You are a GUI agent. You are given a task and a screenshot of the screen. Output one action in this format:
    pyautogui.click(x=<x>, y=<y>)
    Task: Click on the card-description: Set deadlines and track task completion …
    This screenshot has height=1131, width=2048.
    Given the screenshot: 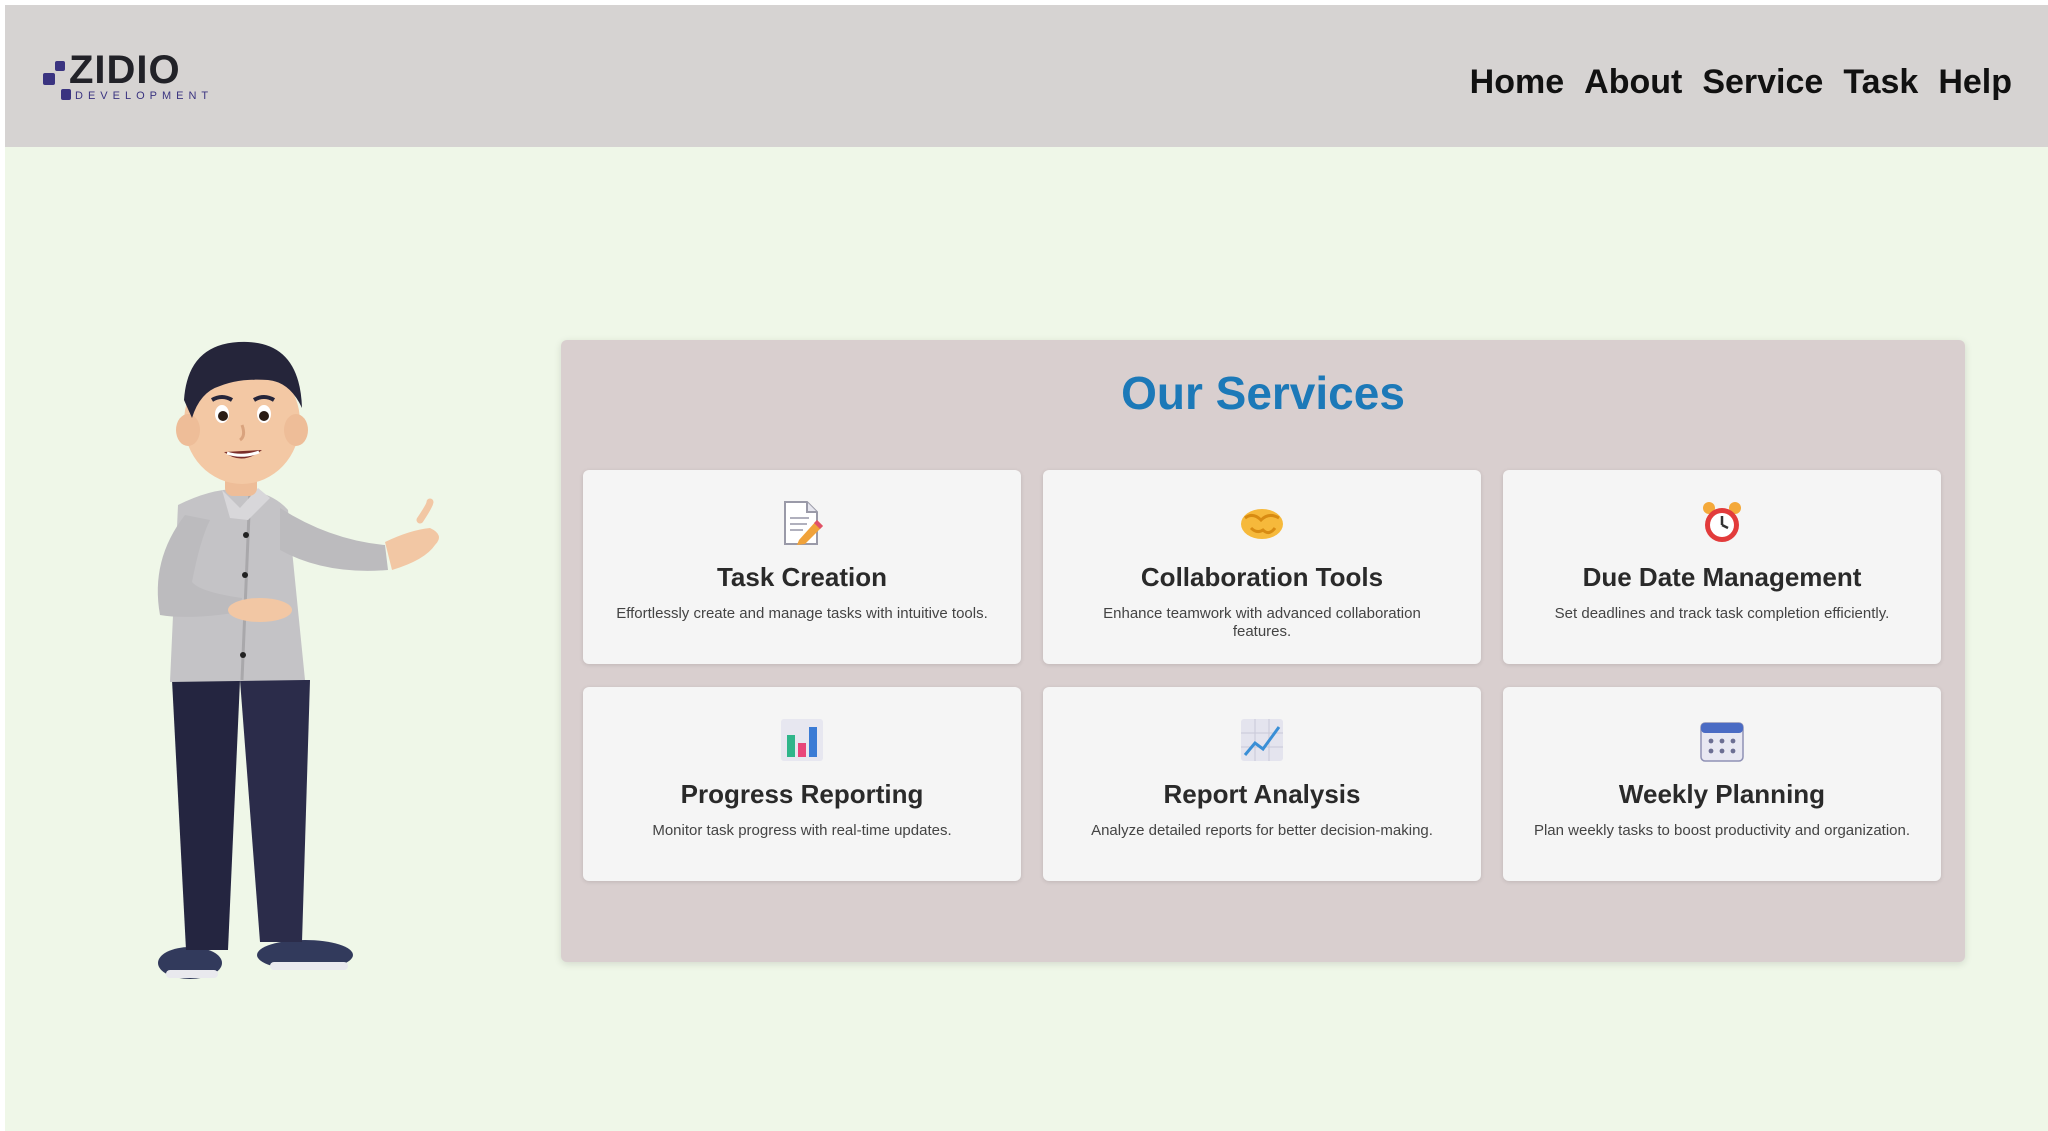 What is the action you would take?
    pyautogui.click(x=1722, y=613)
    